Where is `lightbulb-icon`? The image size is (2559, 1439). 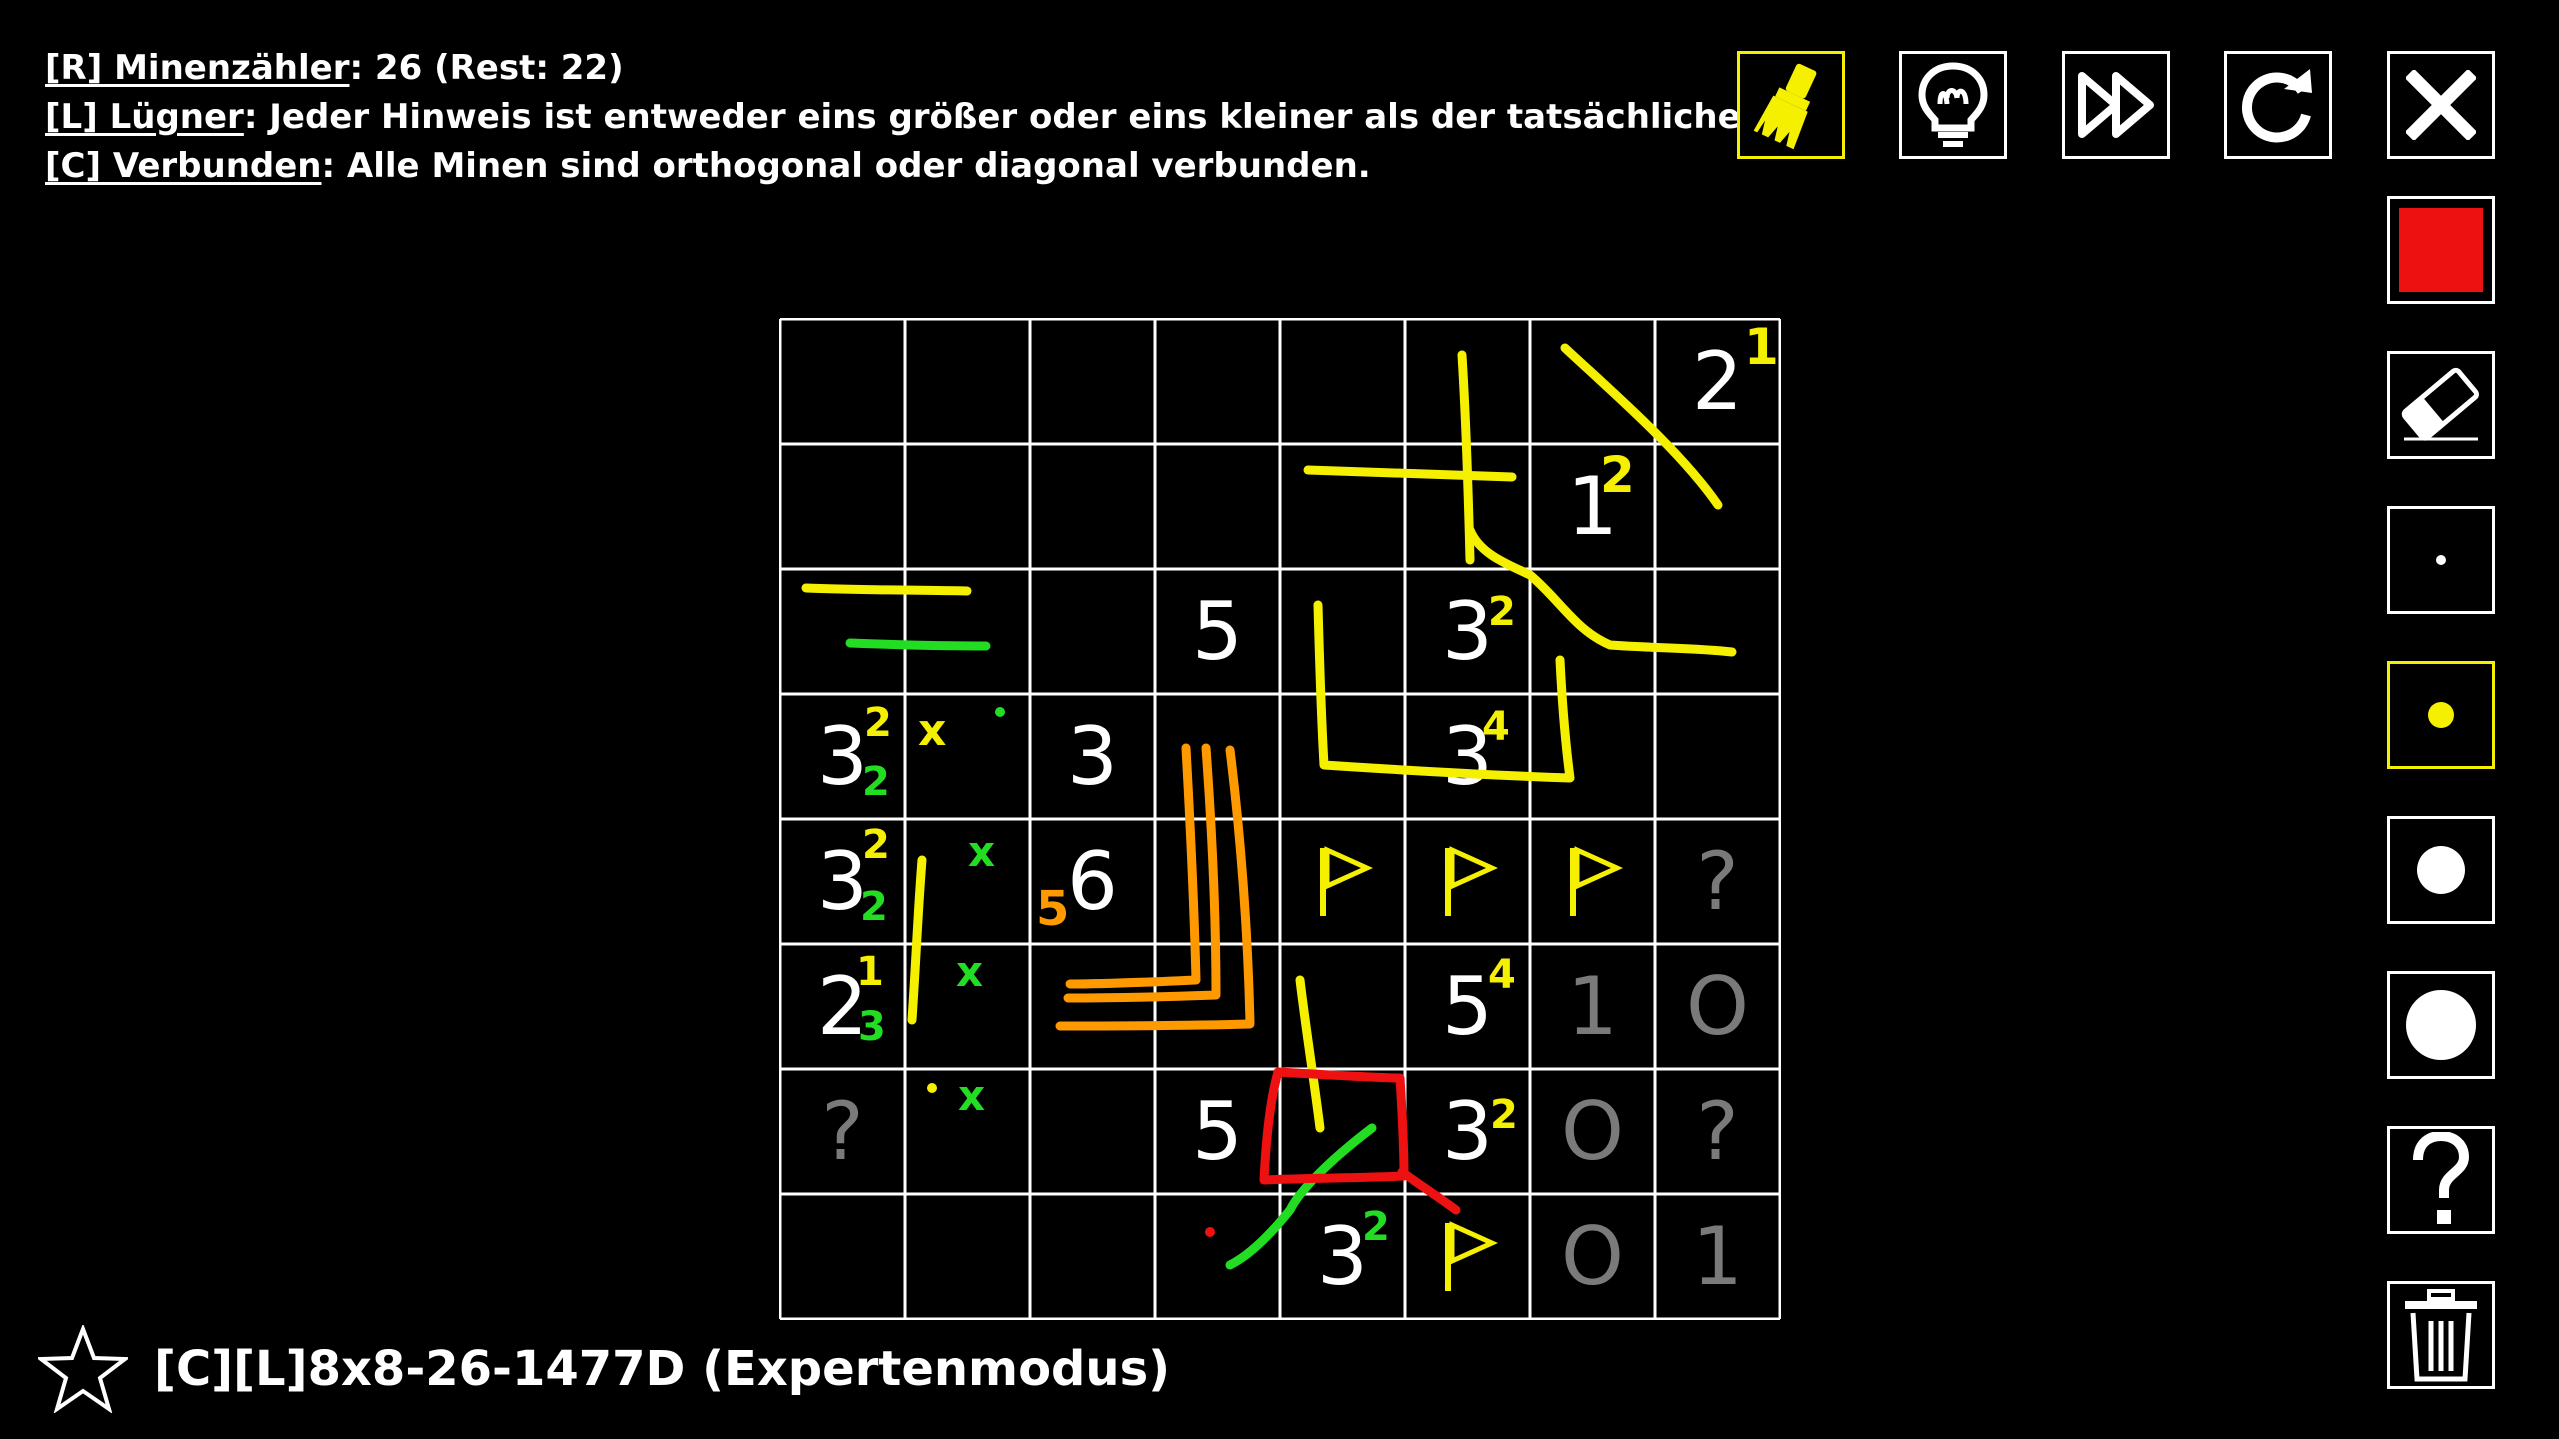 lightbulb-icon is located at coordinates (1953, 104).